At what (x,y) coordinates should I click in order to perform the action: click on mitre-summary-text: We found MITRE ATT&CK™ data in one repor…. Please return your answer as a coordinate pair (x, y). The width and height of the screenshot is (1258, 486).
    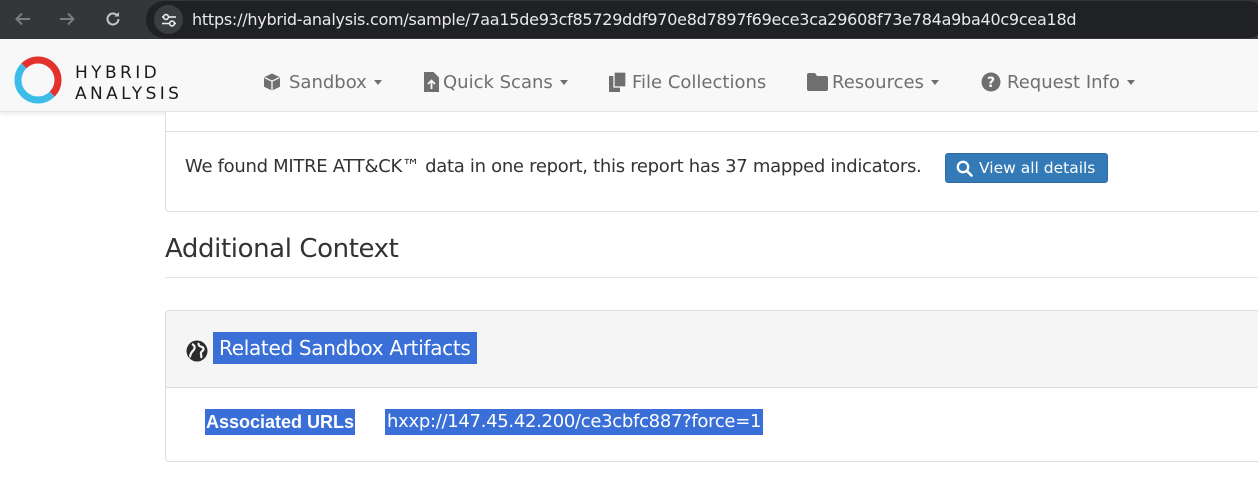
    Looking at the image, I should click on (553, 166).